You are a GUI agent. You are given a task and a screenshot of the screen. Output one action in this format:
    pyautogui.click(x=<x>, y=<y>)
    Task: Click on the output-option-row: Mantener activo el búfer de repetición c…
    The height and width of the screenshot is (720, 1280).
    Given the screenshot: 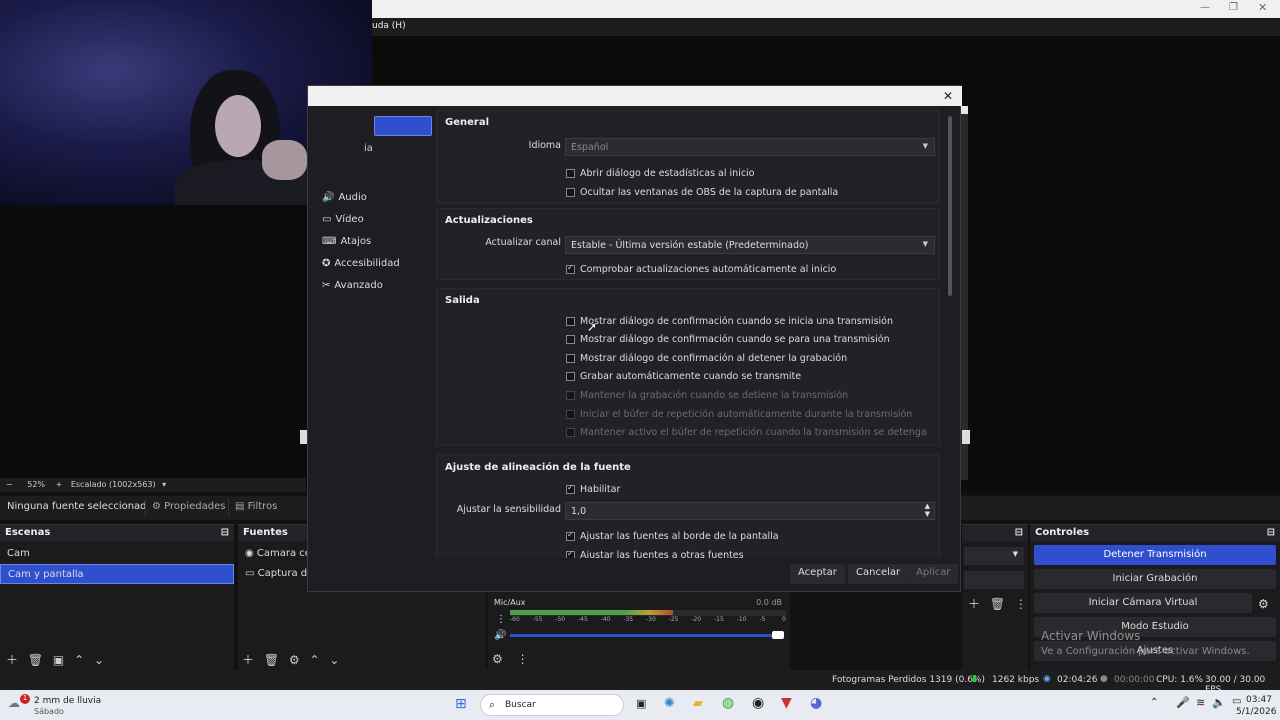 What is the action you would take?
    pyautogui.click(x=746, y=433)
    